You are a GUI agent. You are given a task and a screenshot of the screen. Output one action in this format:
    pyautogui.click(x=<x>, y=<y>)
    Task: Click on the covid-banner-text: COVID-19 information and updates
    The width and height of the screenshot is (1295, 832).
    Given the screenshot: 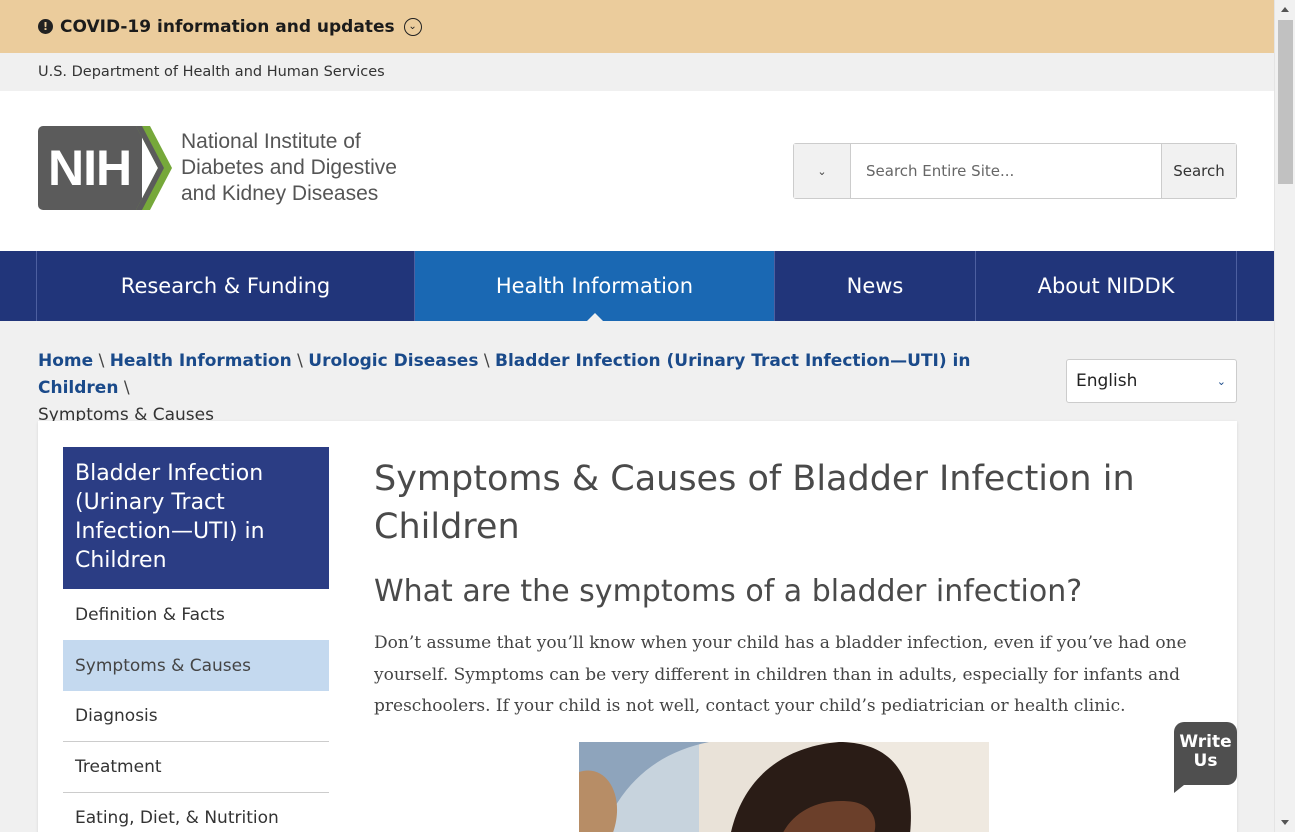 What is the action you would take?
    pyautogui.click(x=227, y=27)
    